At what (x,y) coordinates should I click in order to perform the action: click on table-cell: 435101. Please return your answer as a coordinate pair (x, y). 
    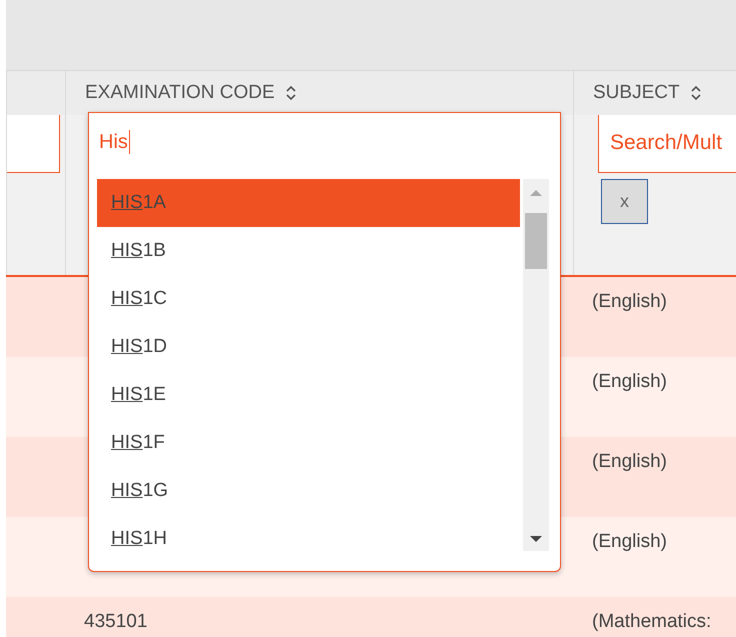
    Looking at the image, I should click on (116, 621).